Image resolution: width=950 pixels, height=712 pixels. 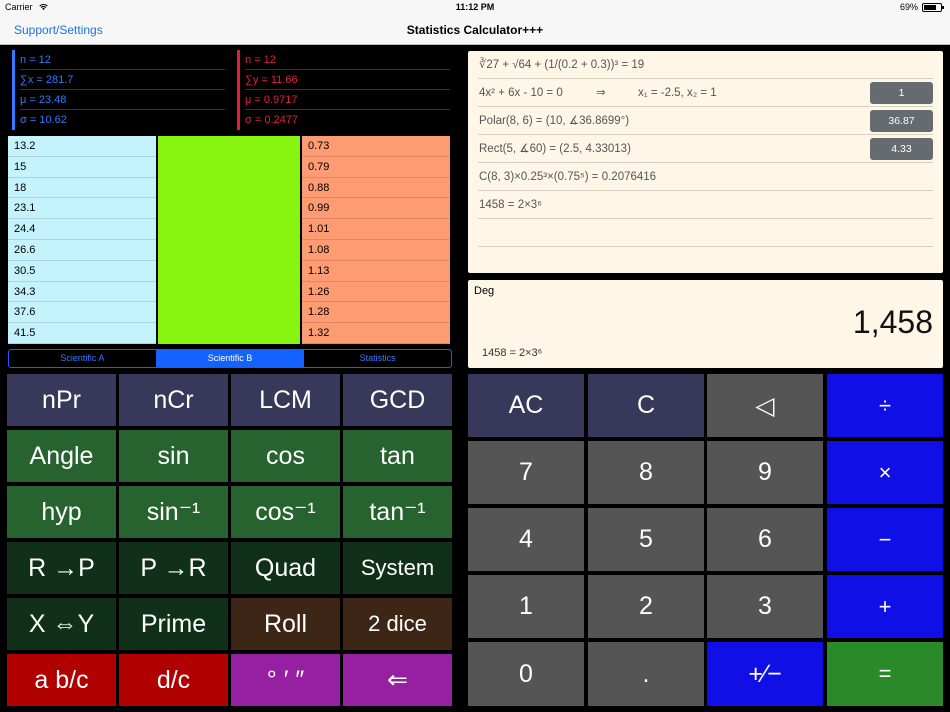 What do you see at coordinates (61, 680) in the screenshot?
I see `mixed-fraction-button: a b/c` at bounding box center [61, 680].